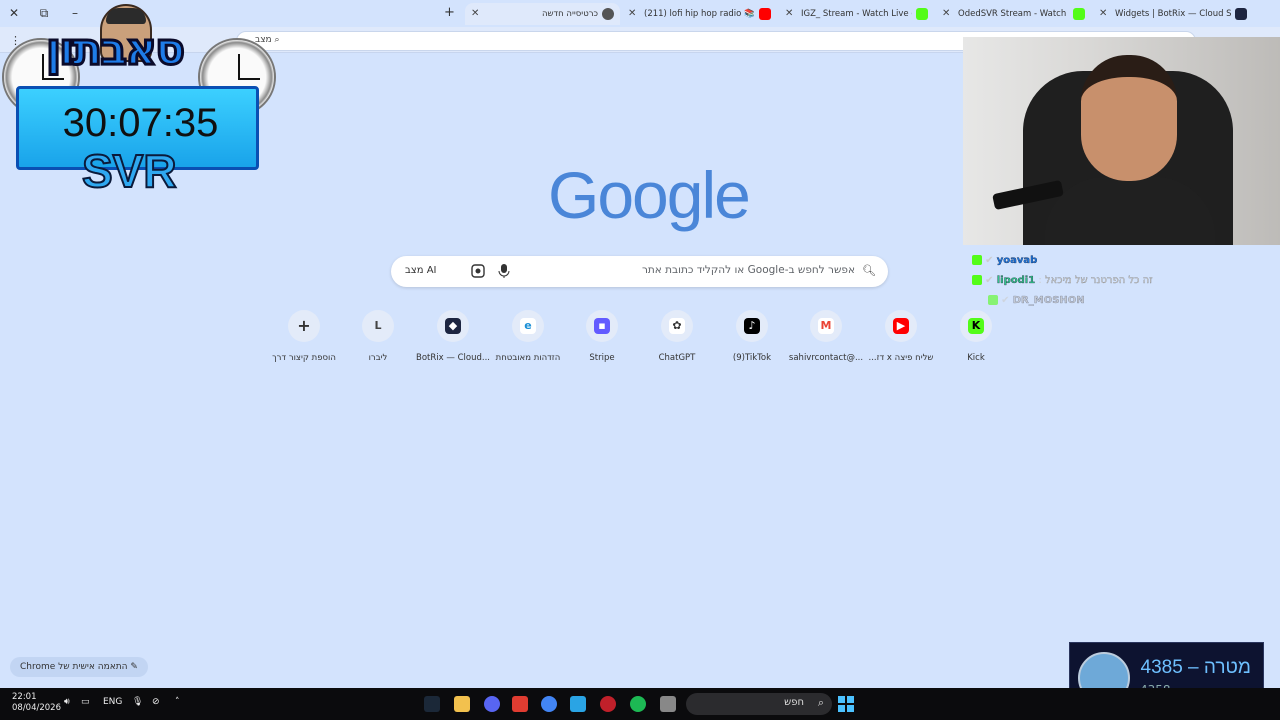 This screenshot has height=720, width=1280. Describe the element at coordinates (453, 326) in the screenshot. I see `botrix-icon: ◆` at that location.